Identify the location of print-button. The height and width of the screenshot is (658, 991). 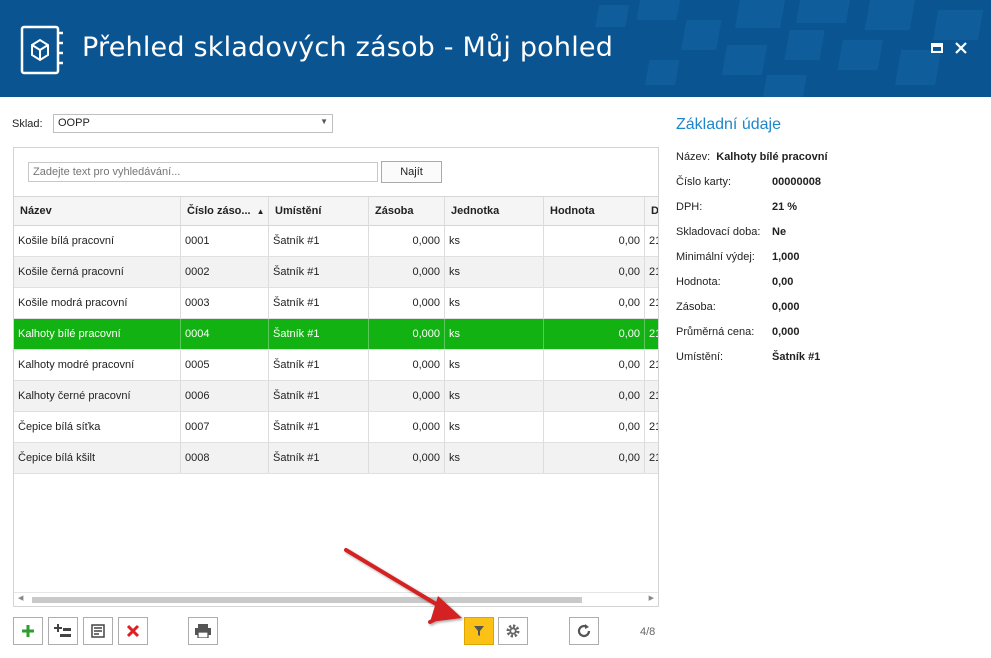
(203, 631).